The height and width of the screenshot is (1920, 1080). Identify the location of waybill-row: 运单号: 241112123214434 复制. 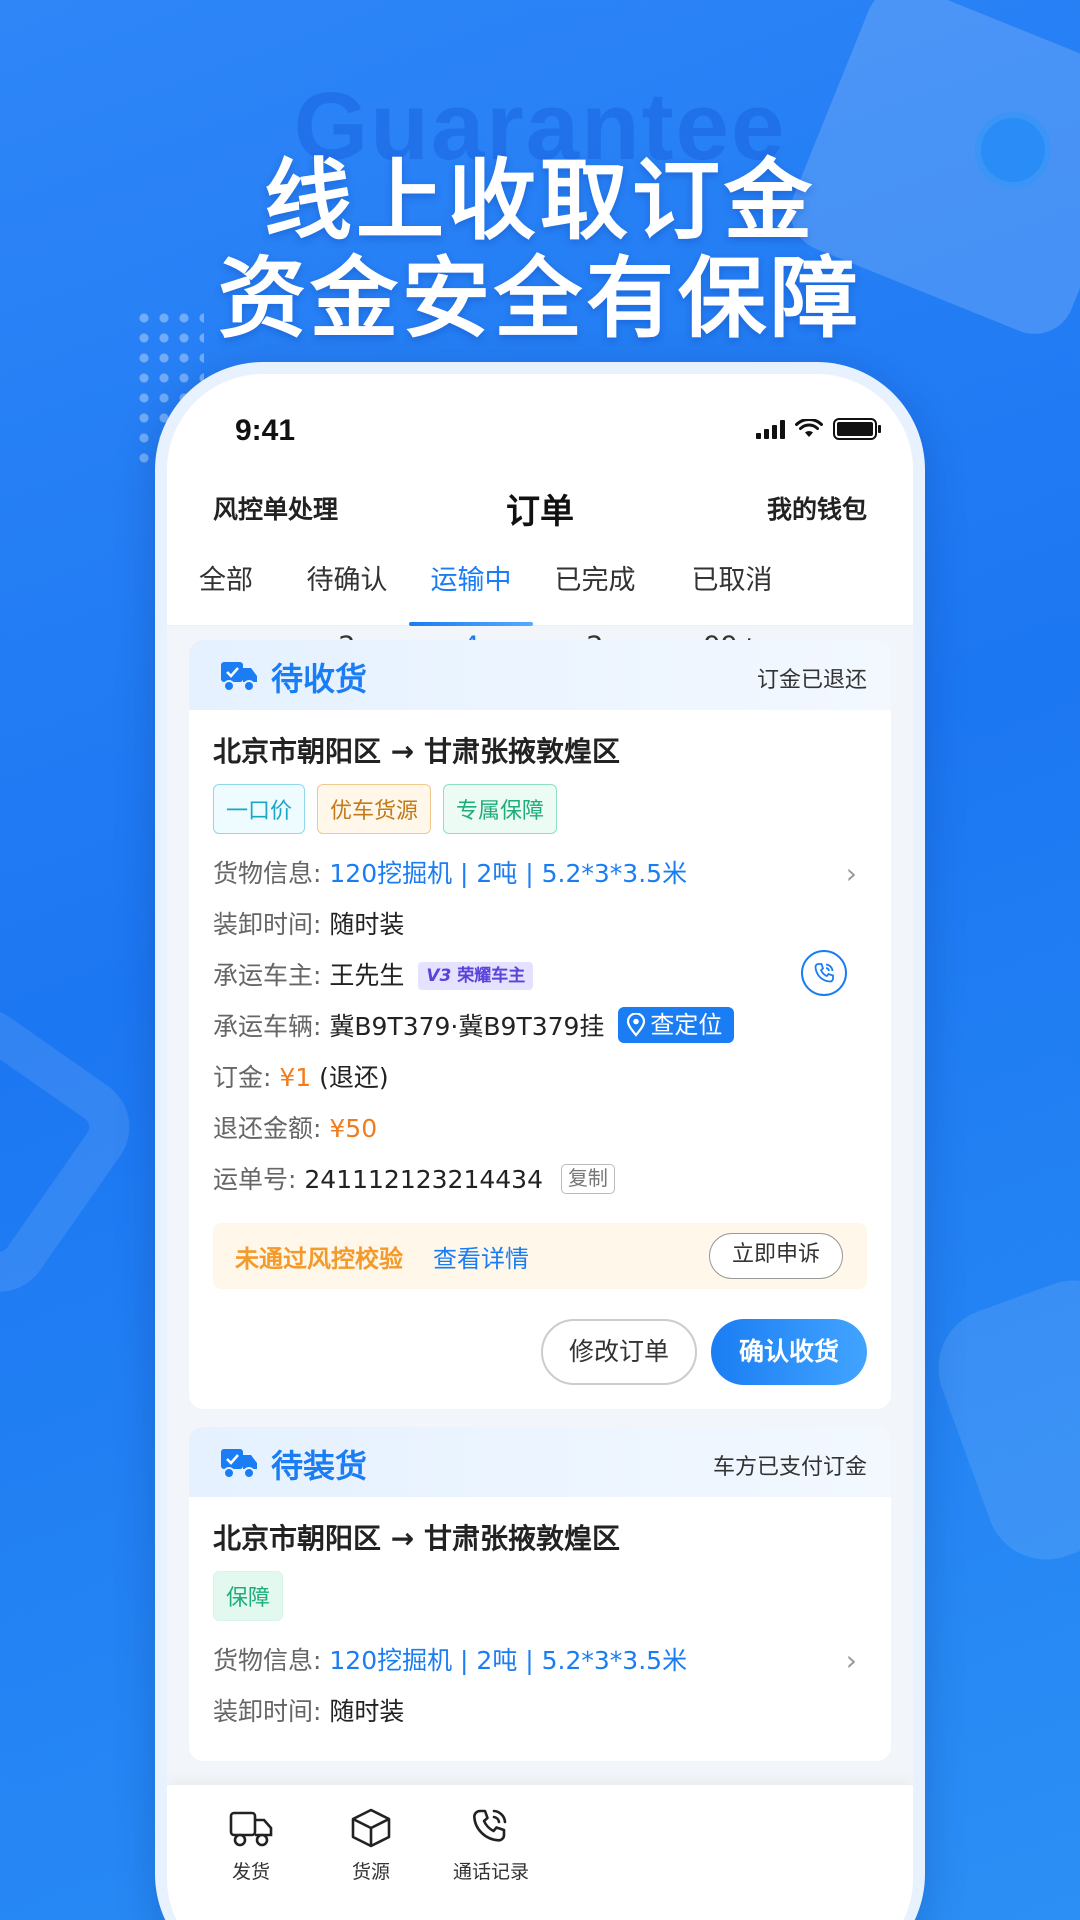
(540, 1179).